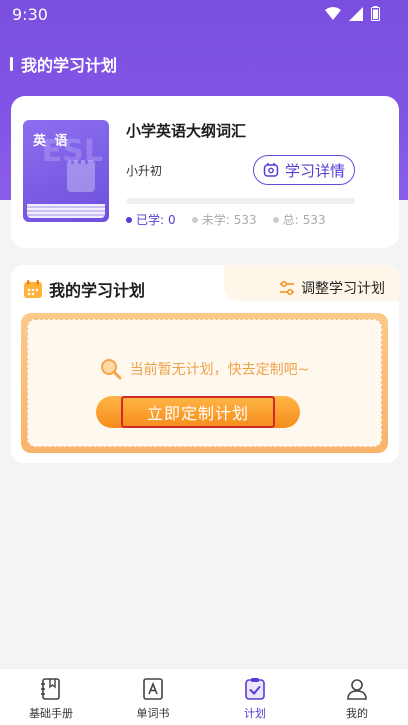  Describe the element at coordinates (275, 219) in the screenshot. I see `total-dot` at that location.